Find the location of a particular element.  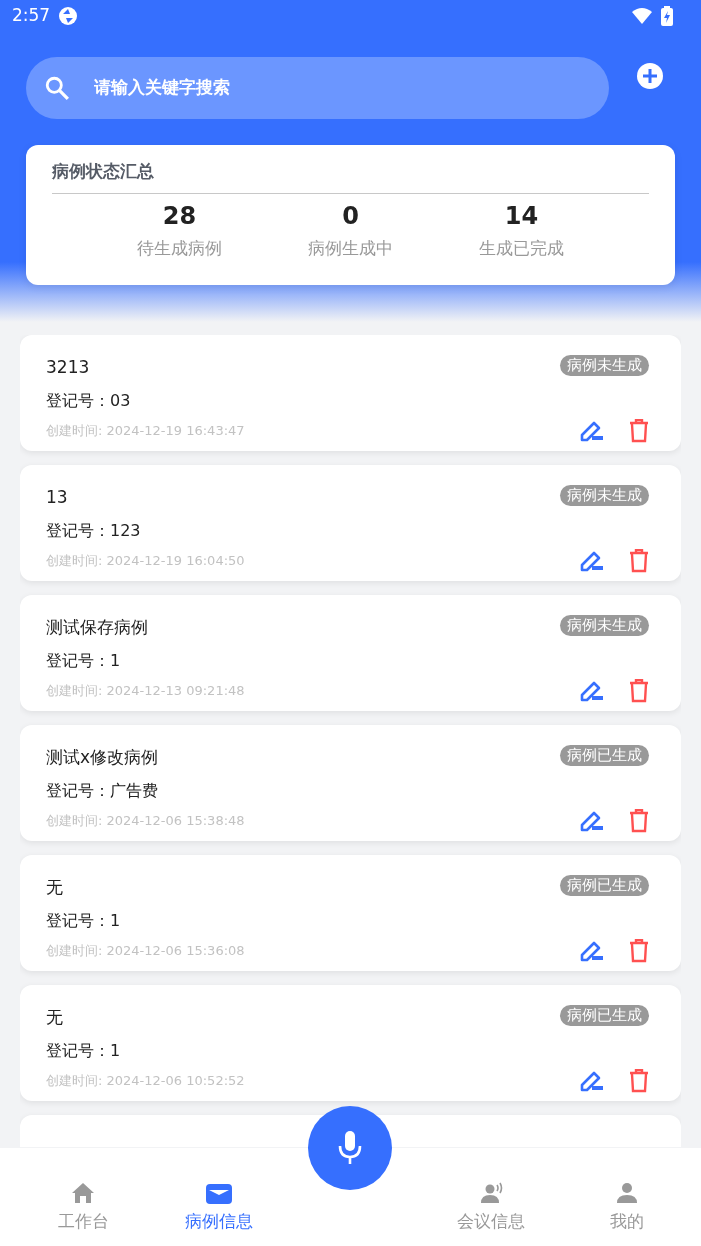

created-time: 创建时间: 2024-12-13 09:21:48 is located at coordinates (145, 690).